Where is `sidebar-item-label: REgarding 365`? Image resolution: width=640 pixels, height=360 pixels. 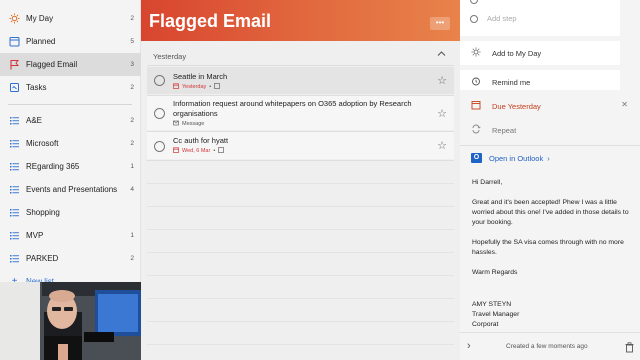
sidebar-item-label: REgarding 365 is located at coordinates (53, 166).